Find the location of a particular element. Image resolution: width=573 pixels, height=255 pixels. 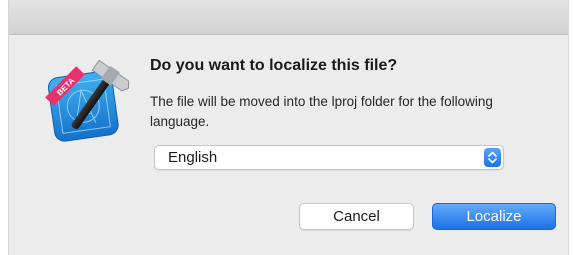

language-select: English is located at coordinates (329, 157).